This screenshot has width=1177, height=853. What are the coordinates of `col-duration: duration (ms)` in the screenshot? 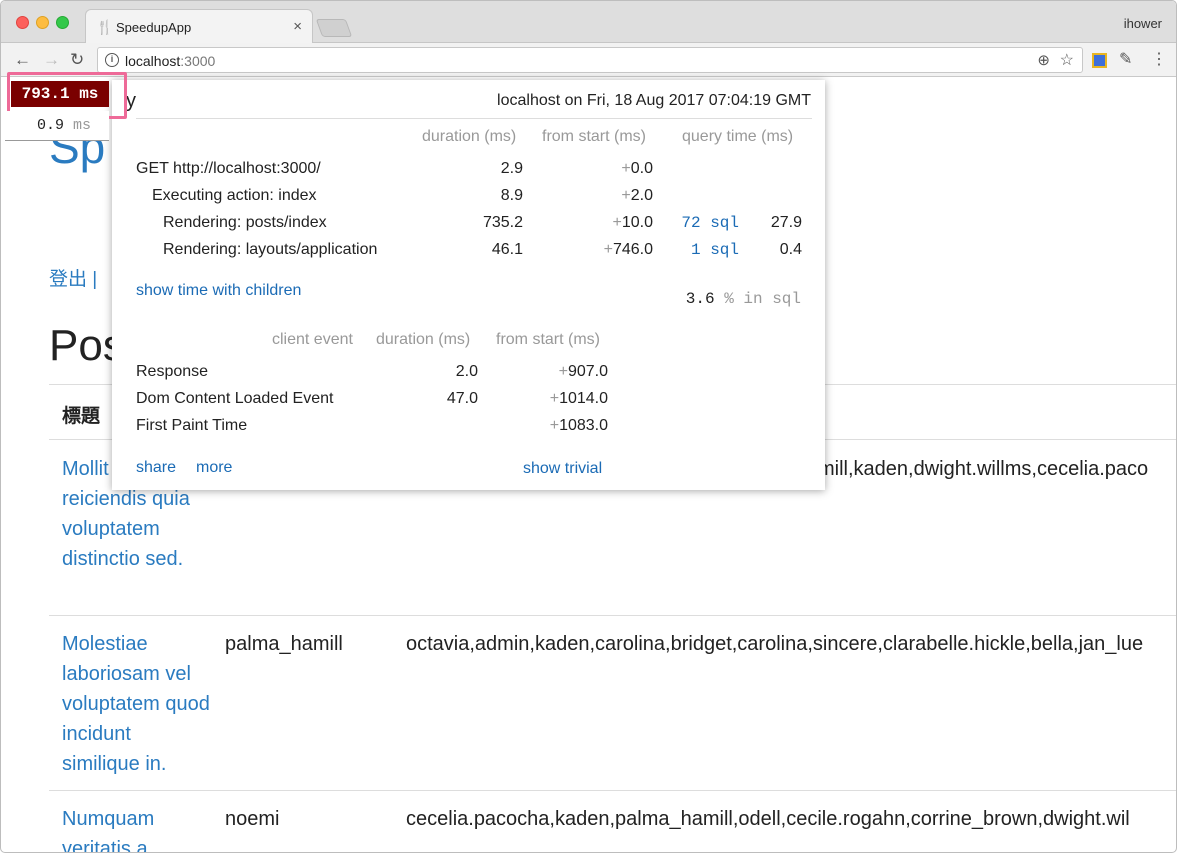 It's located at (469, 136).